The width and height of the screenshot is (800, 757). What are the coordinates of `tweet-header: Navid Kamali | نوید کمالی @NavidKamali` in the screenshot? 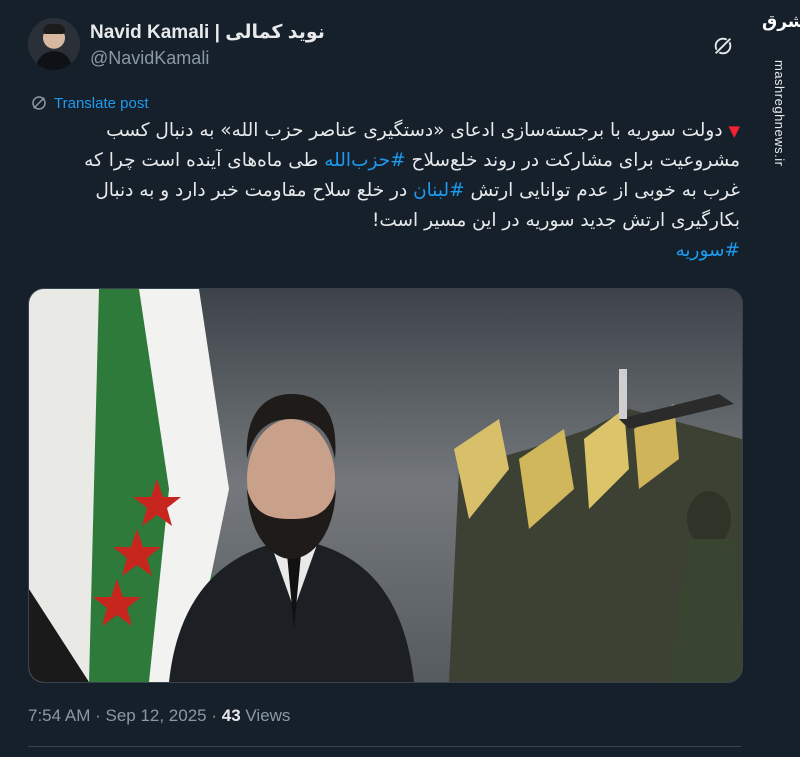 It's located at (388, 44).